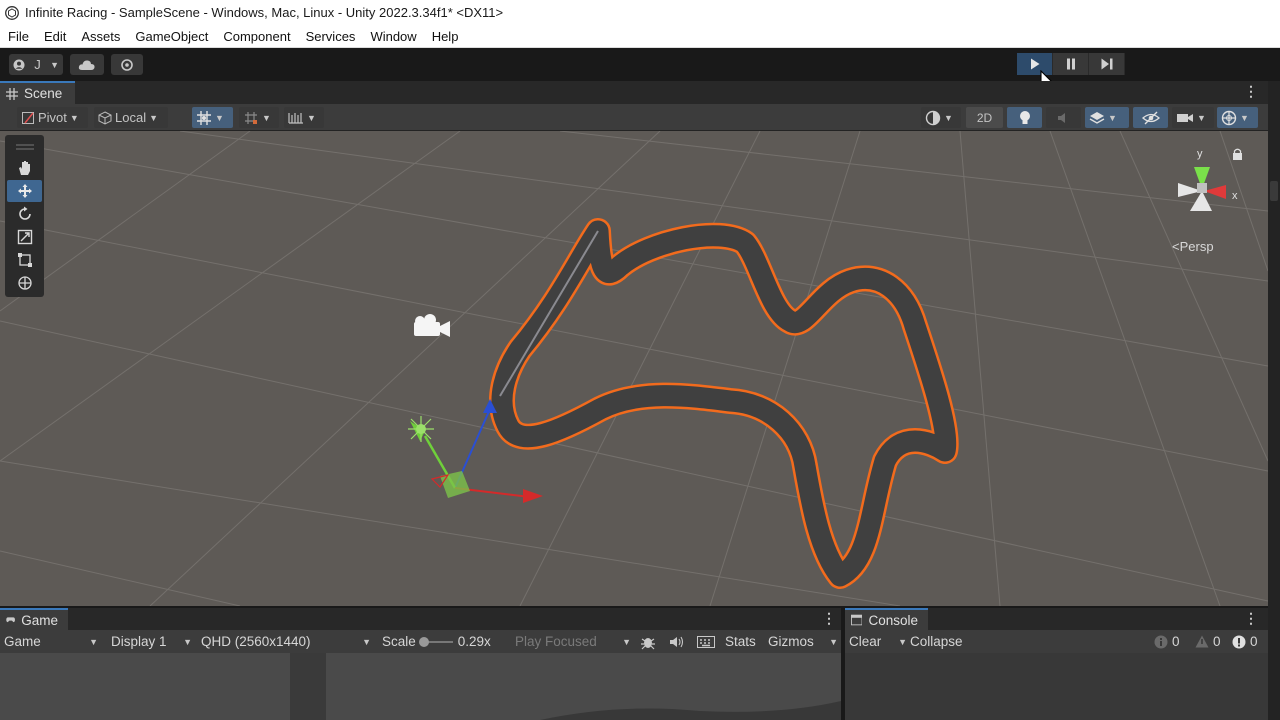 This screenshot has height=720, width=1280. What do you see at coordinates (34, 619) in the screenshot?
I see `tab-game: Game` at bounding box center [34, 619].